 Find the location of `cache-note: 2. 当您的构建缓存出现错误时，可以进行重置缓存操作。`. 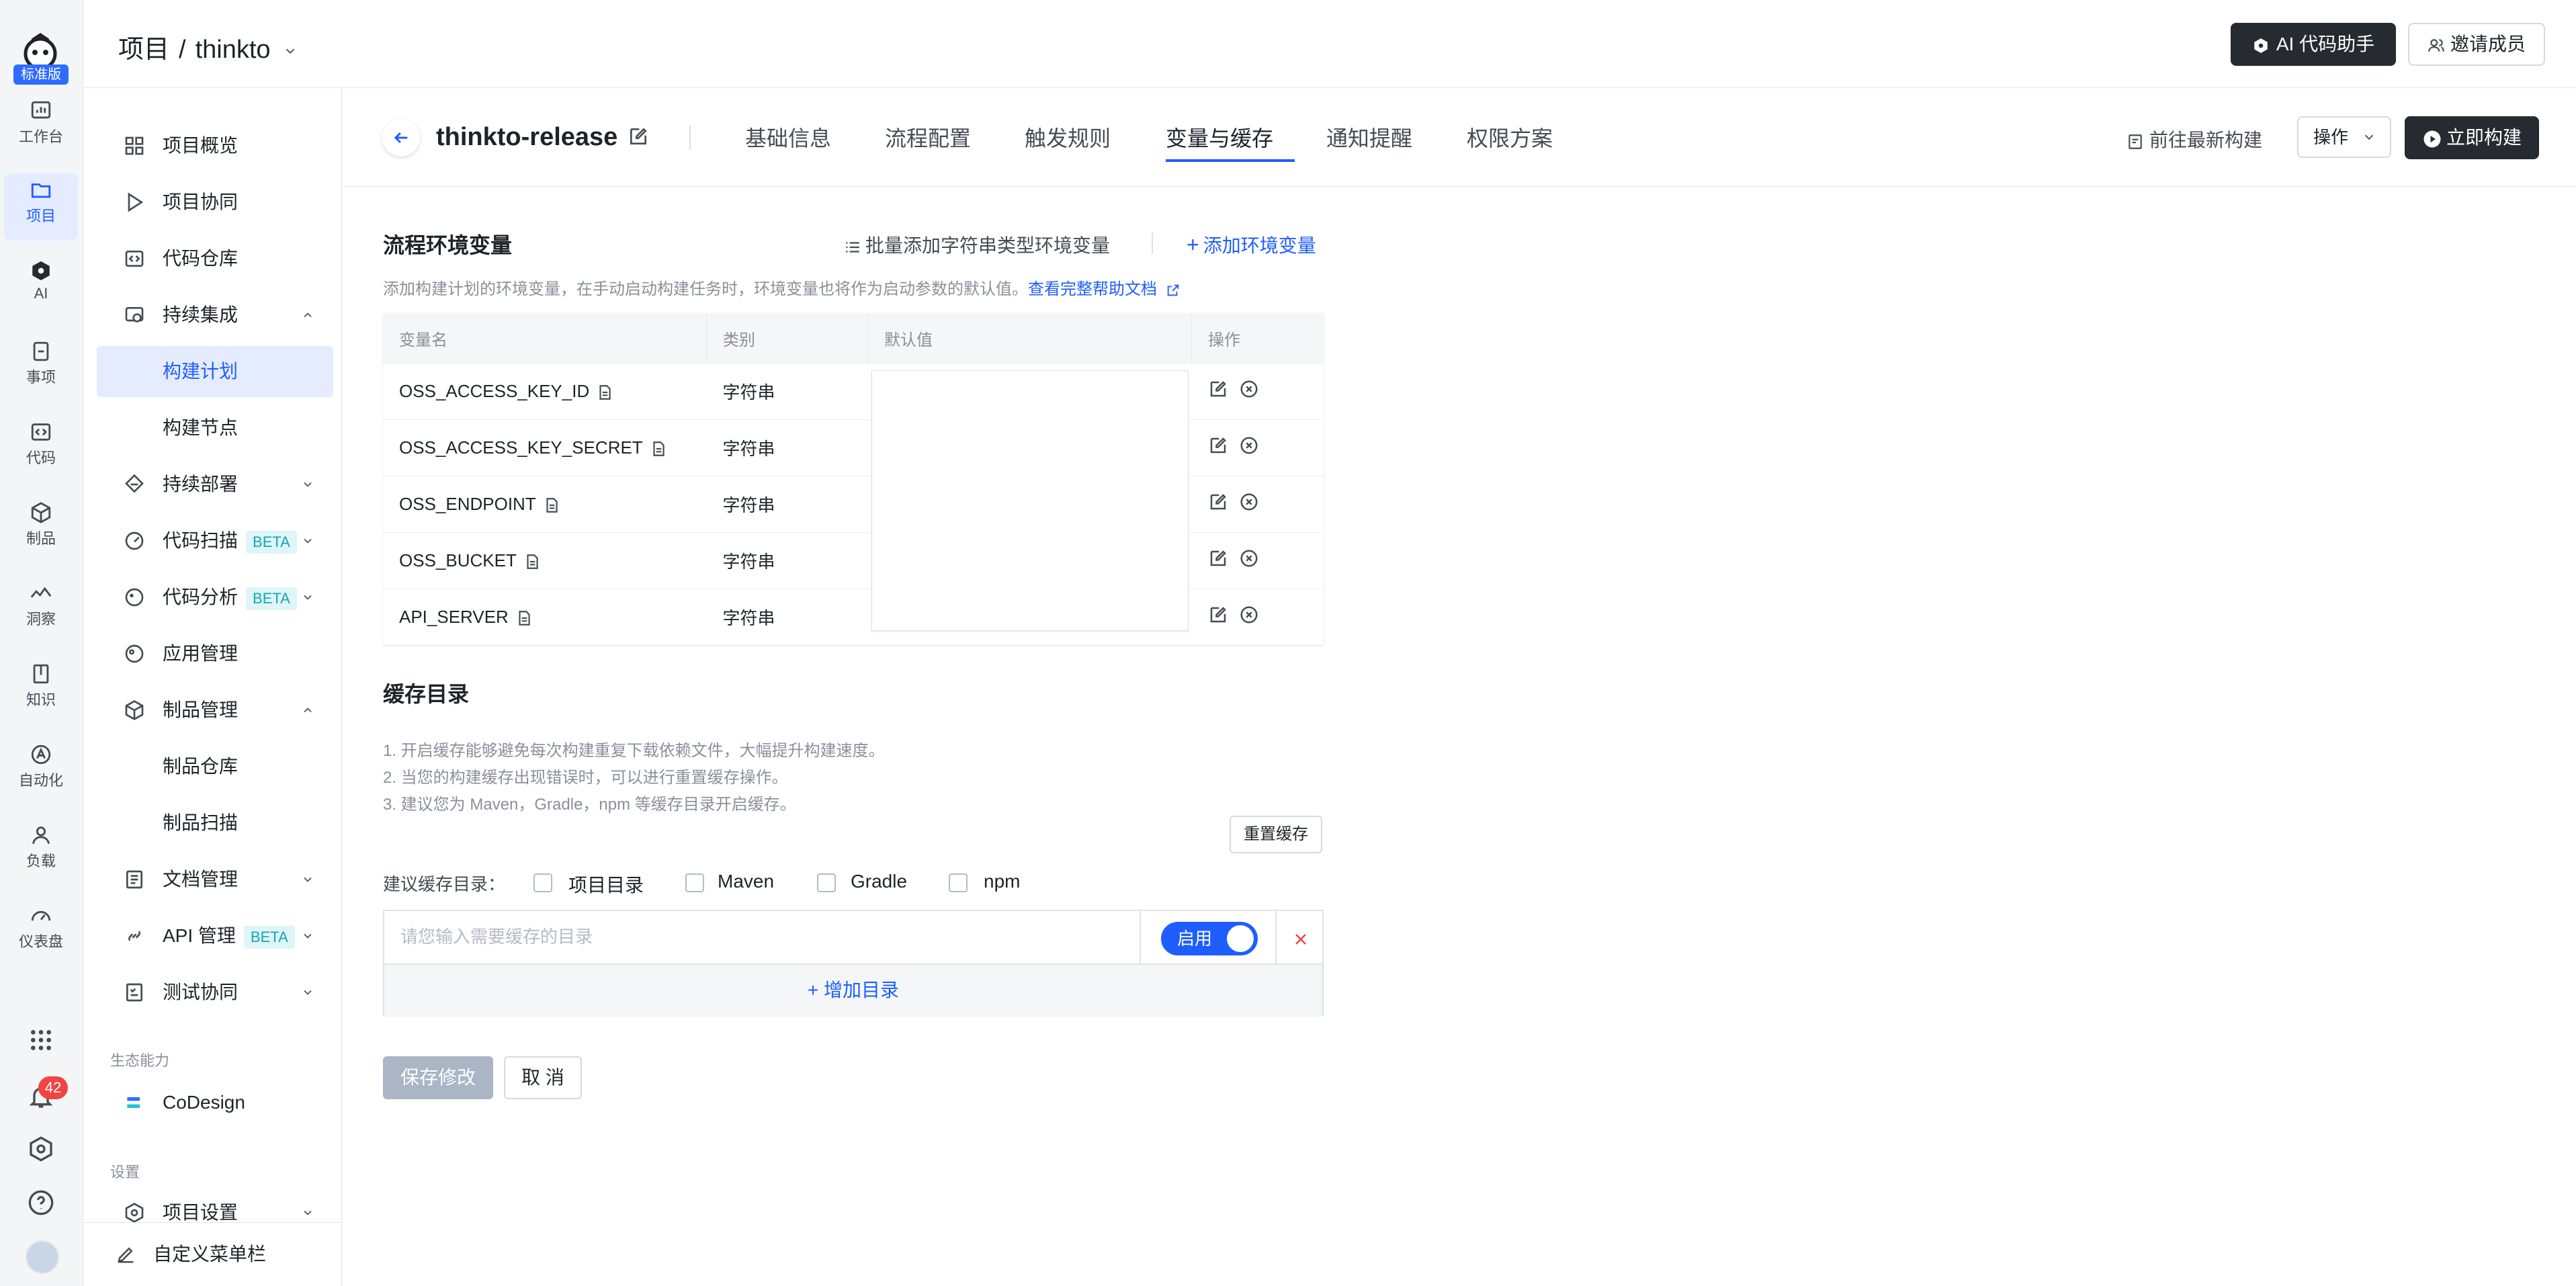

cache-note: 2. 当您的构建缓存出现错误时，可以进行重置缓存操作。 is located at coordinates (585, 778).